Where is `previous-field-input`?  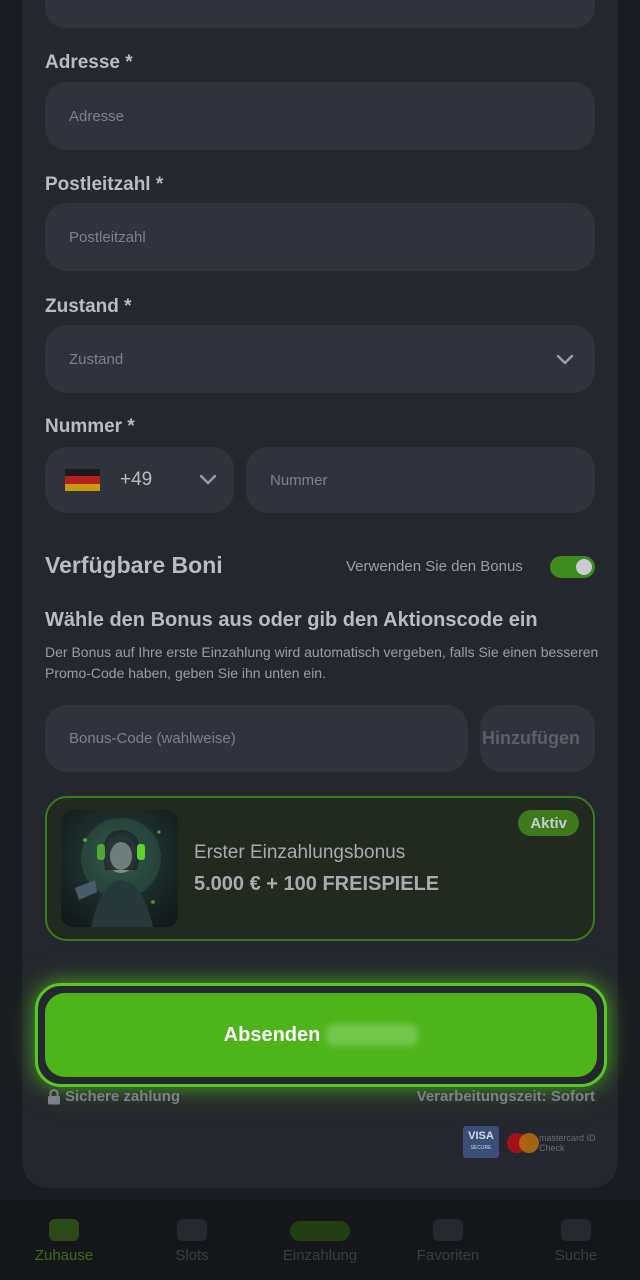
previous-field-input is located at coordinates (320, 14).